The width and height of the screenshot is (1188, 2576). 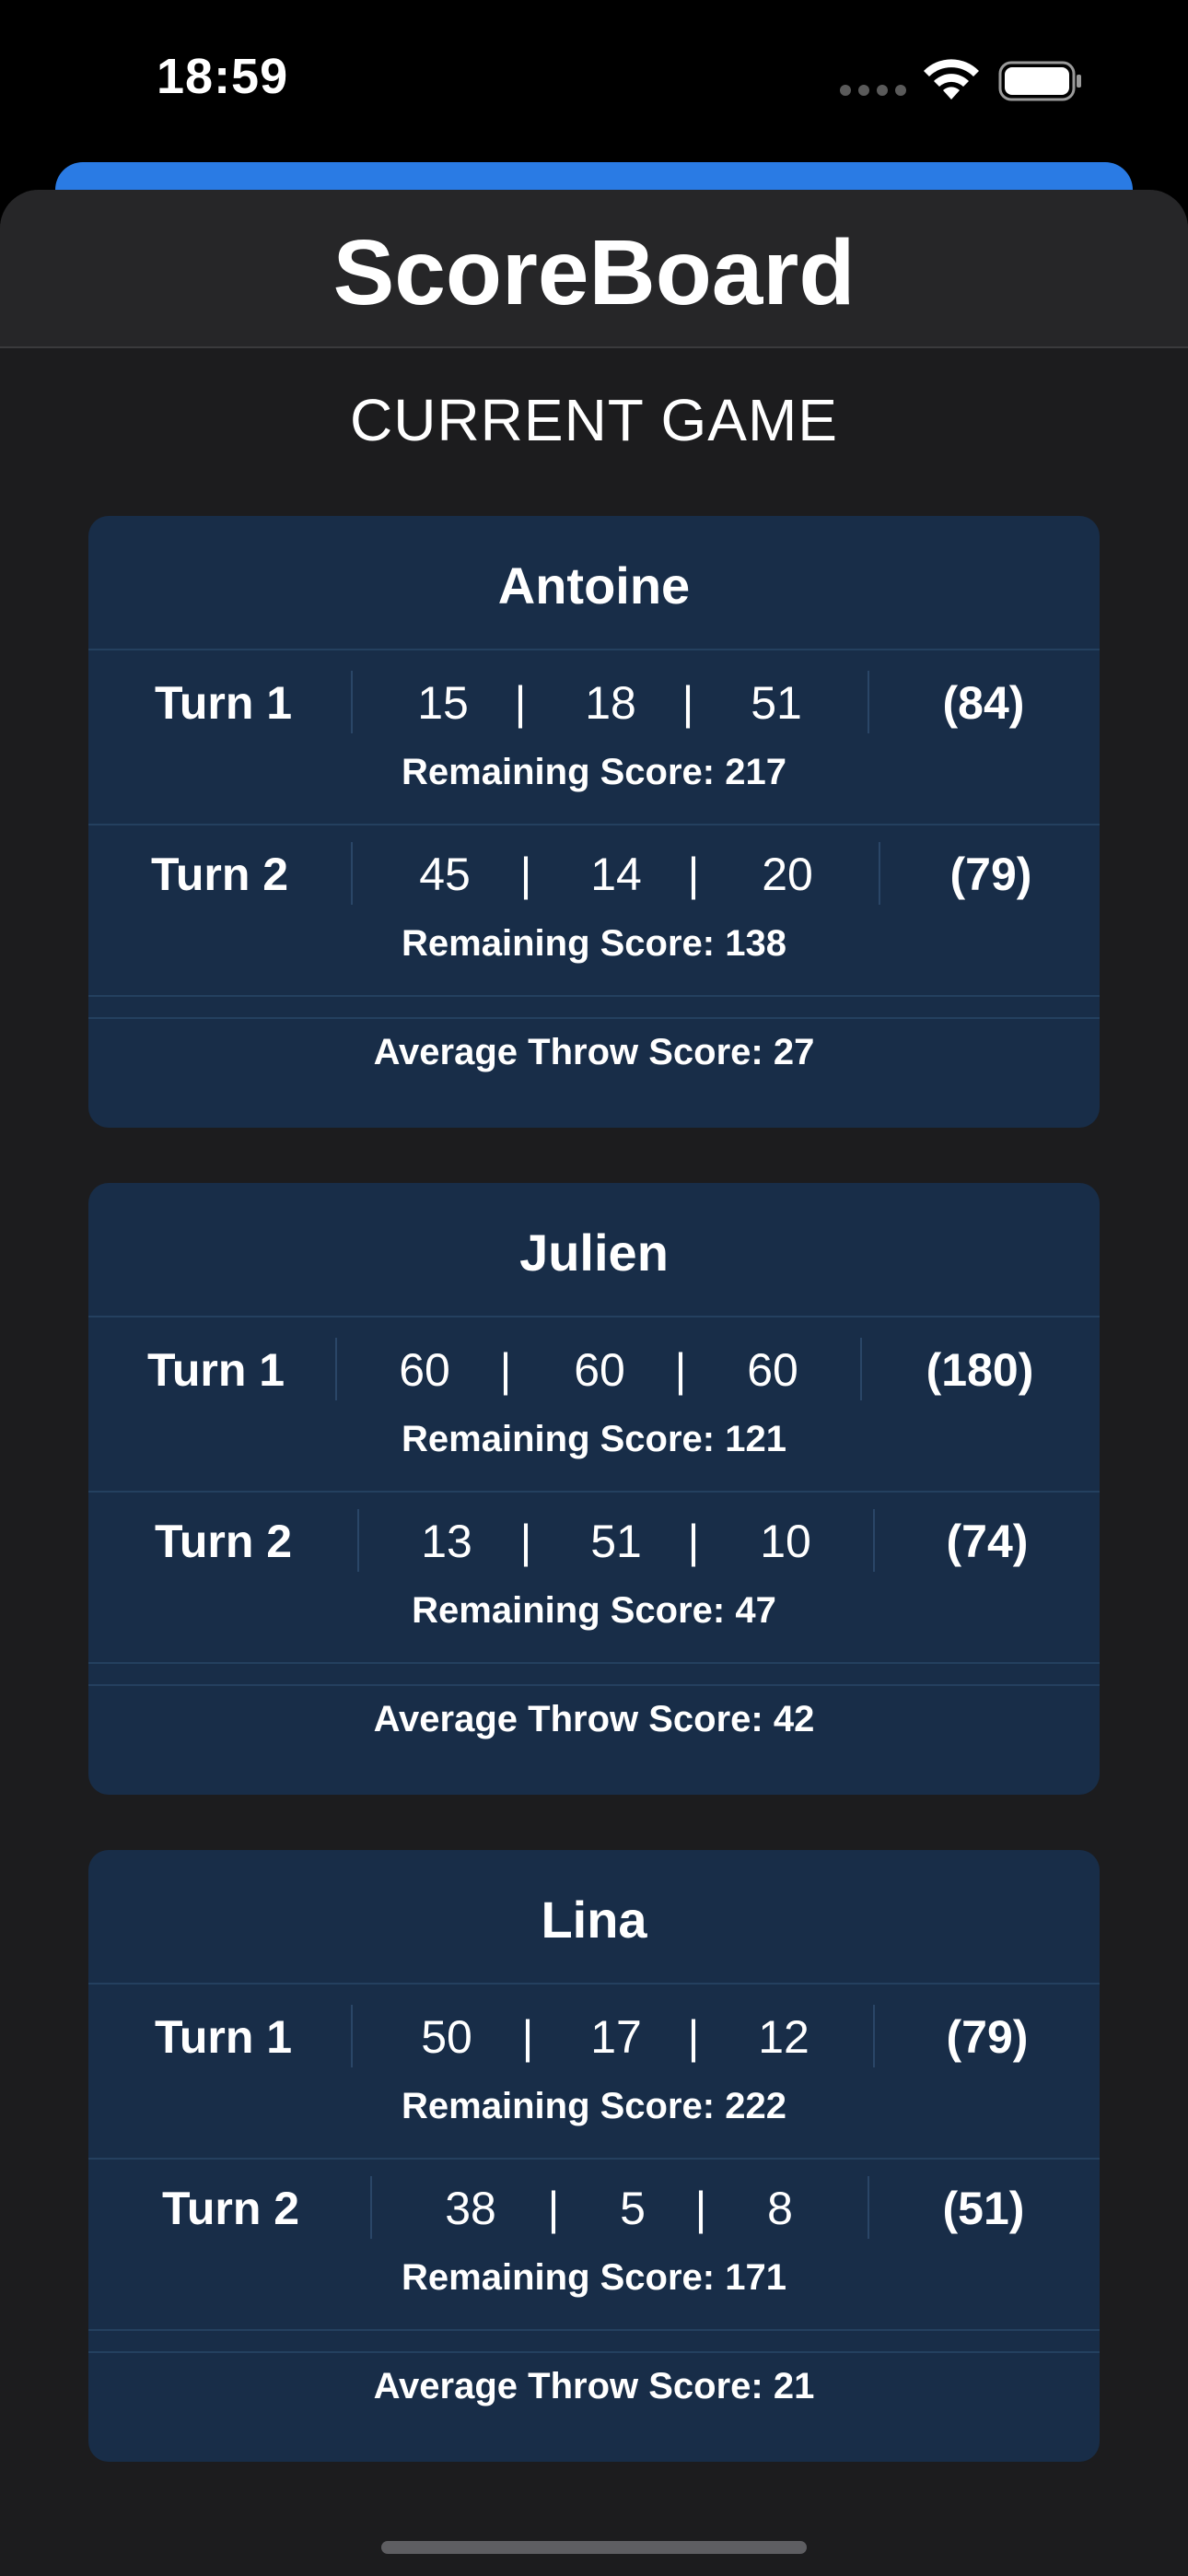 What do you see at coordinates (594, 272) in the screenshot?
I see `app-title: ScoreBoard` at bounding box center [594, 272].